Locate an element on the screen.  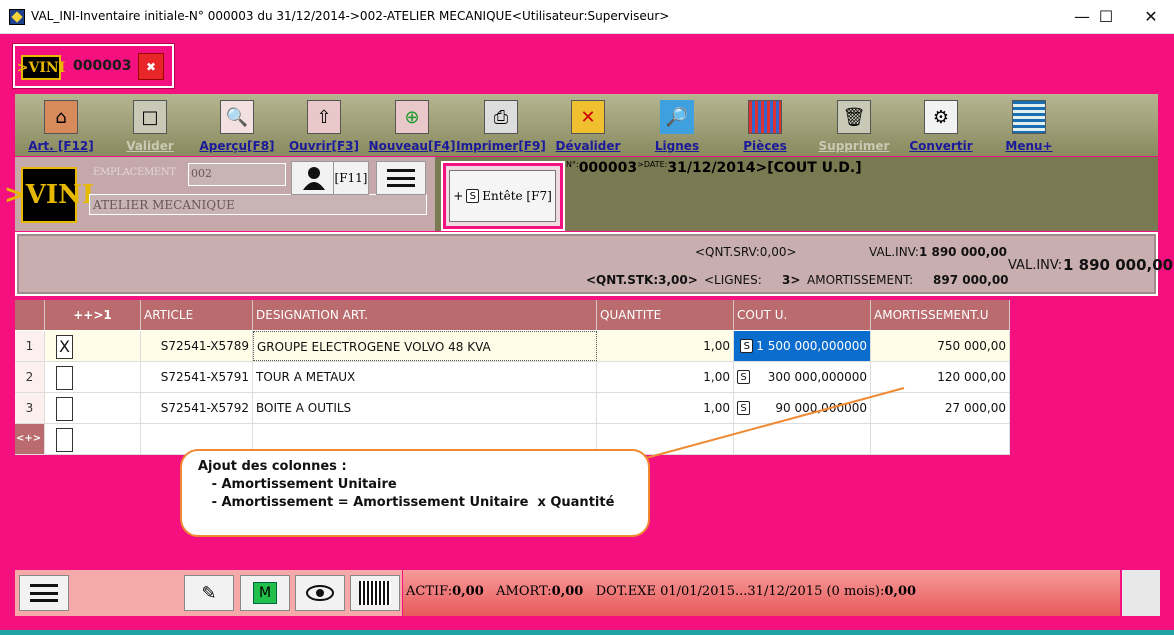
view-button is located at coordinates (320, 593).